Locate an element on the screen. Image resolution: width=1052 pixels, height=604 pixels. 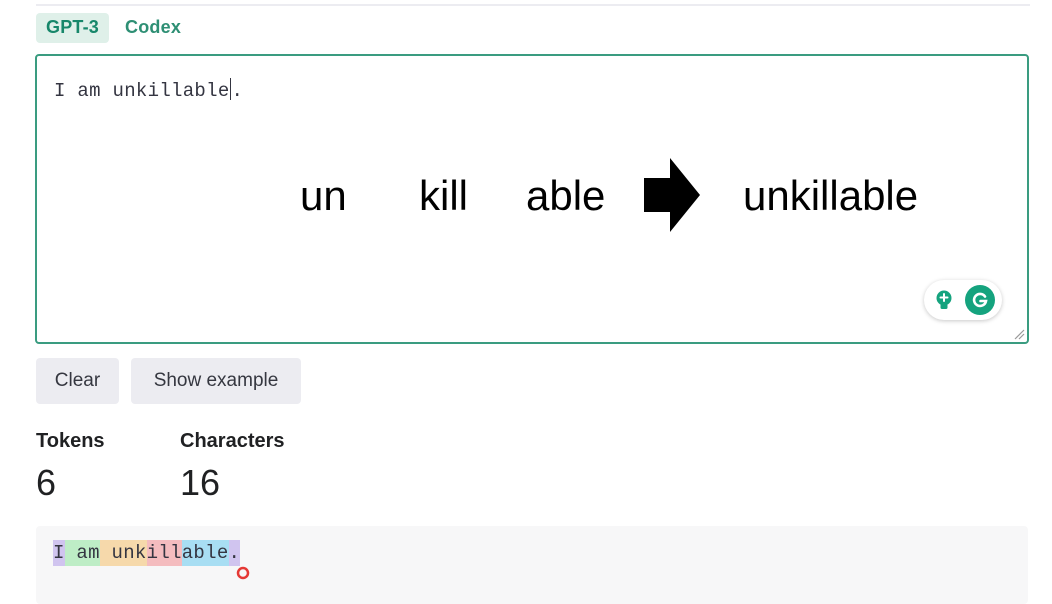
token-chip: I is located at coordinates (59, 553).